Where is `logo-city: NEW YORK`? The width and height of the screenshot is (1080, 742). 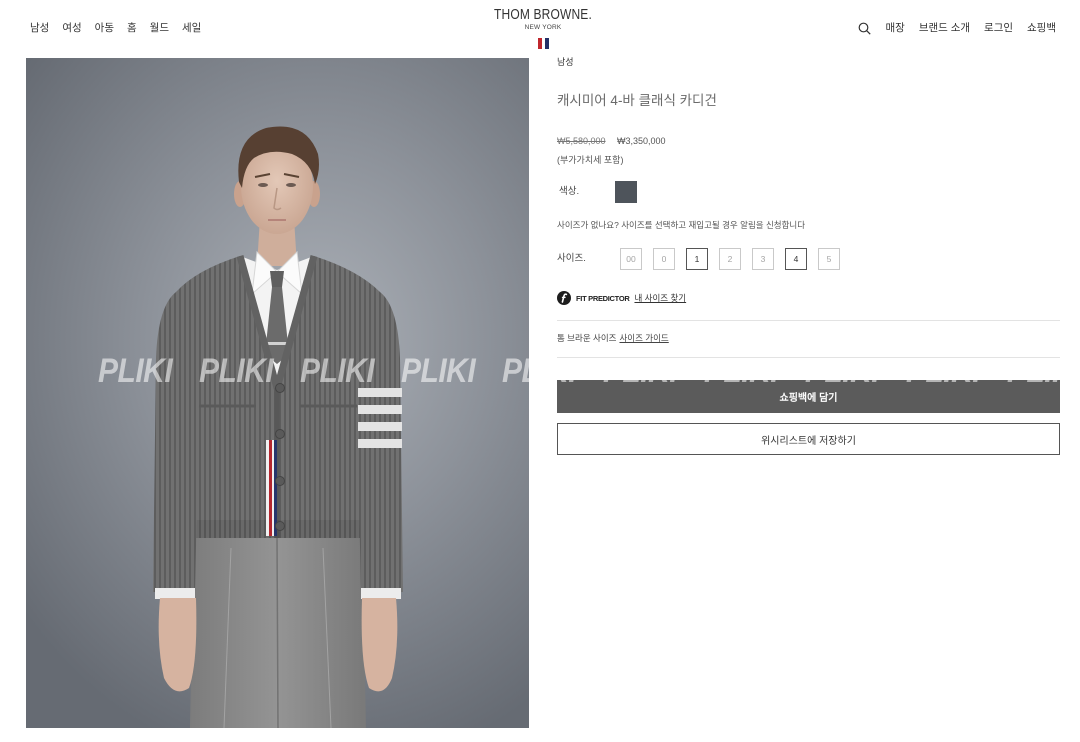 logo-city: NEW YORK is located at coordinates (543, 27).